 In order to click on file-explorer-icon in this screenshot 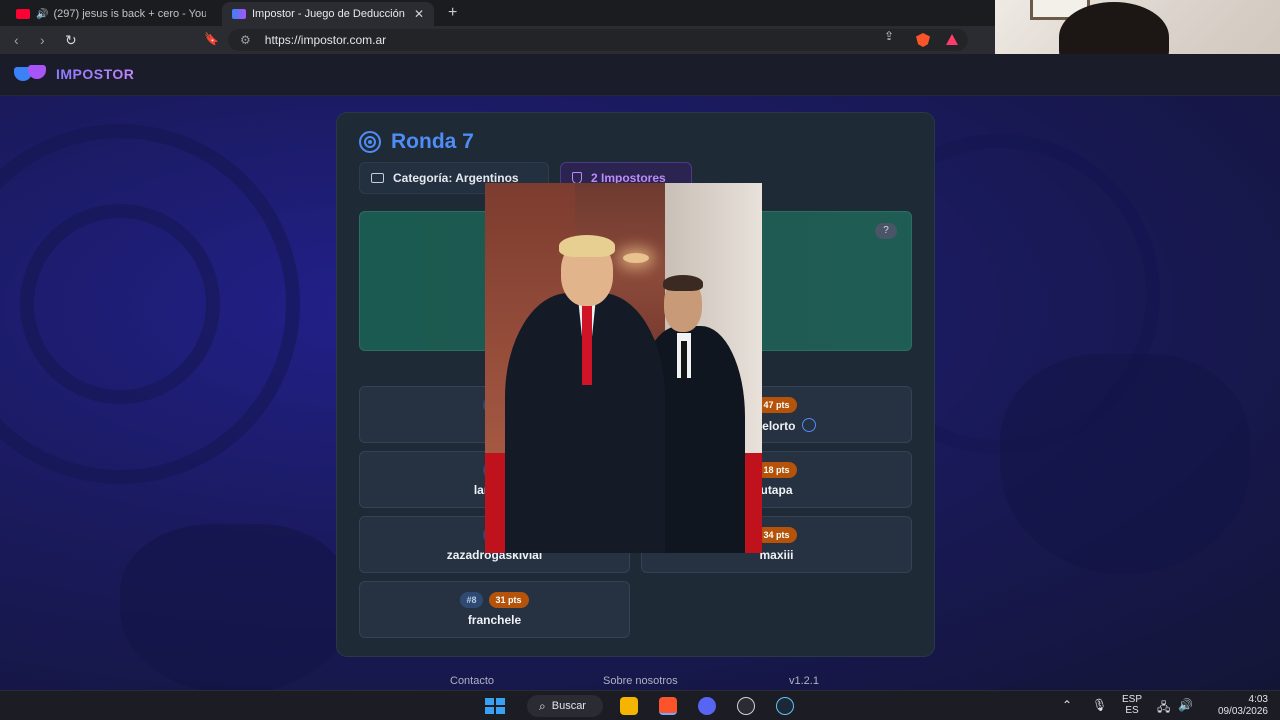, I will do `click(629, 706)`.